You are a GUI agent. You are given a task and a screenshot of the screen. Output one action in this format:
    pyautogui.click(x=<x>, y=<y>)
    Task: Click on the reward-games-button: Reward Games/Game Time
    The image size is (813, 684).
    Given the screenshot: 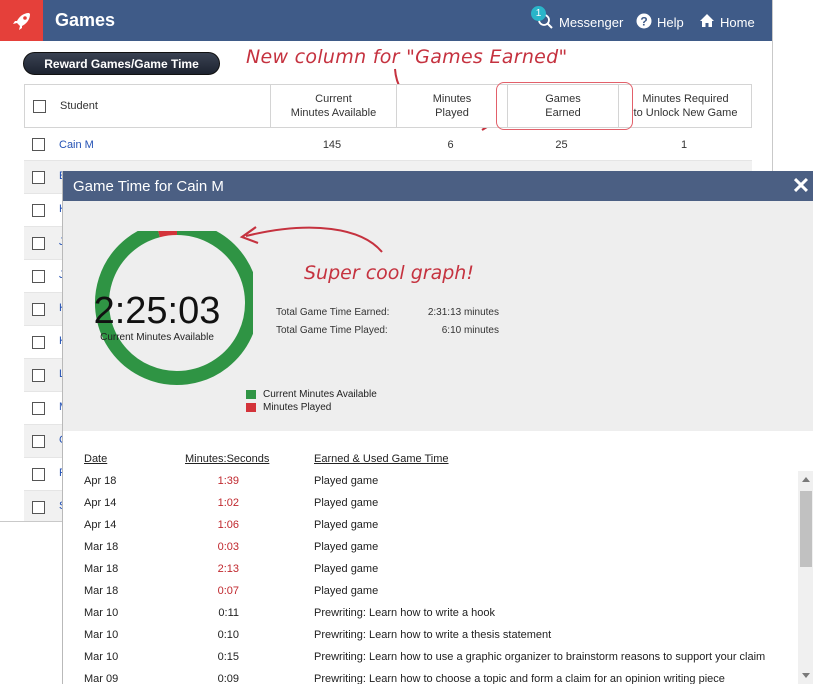 What is the action you would take?
    pyautogui.click(x=121, y=63)
    